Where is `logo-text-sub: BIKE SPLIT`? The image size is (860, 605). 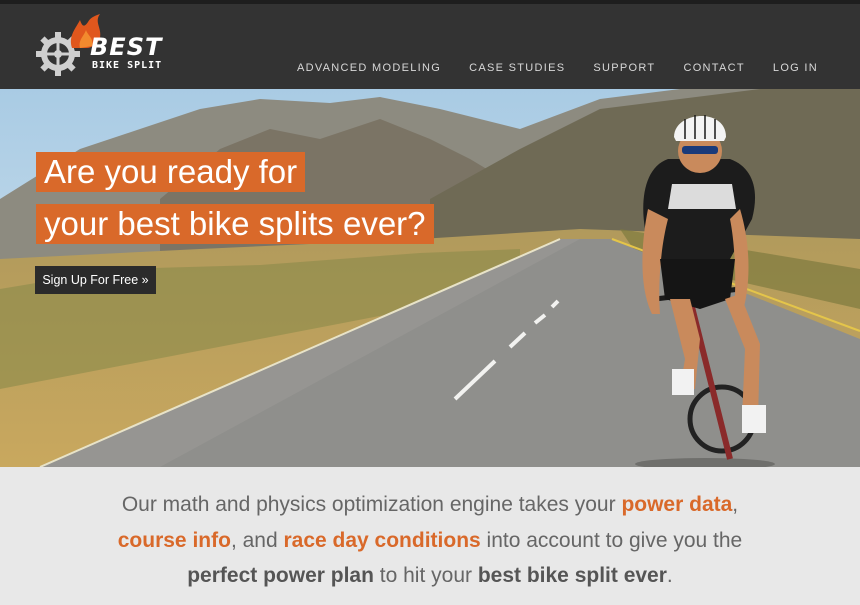
logo-text-sub: BIKE SPLIT is located at coordinates (127, 65).